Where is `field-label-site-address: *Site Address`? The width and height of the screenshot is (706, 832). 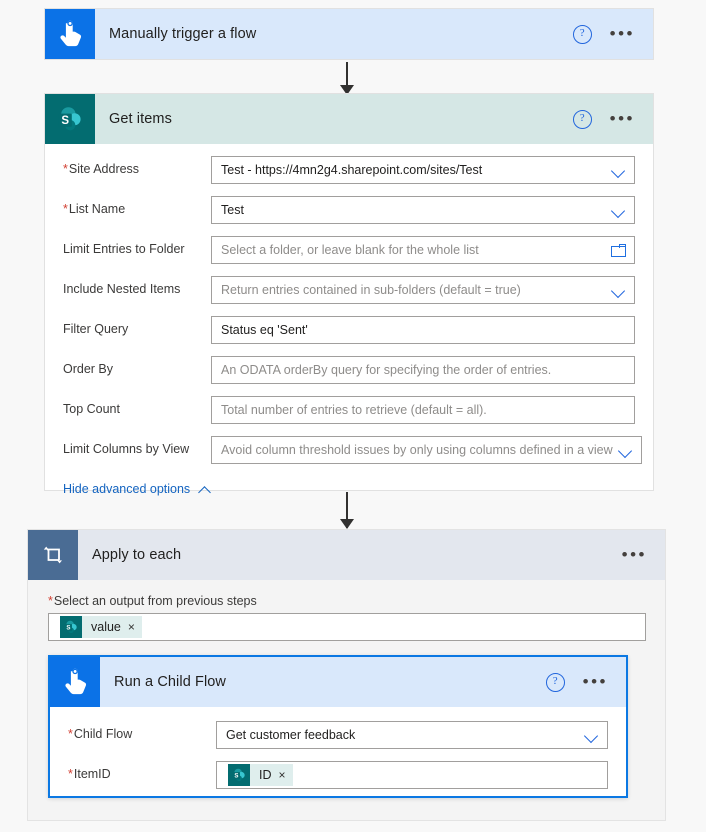
field-label-site-address: *Site Address is located at coordinates (101, 169).